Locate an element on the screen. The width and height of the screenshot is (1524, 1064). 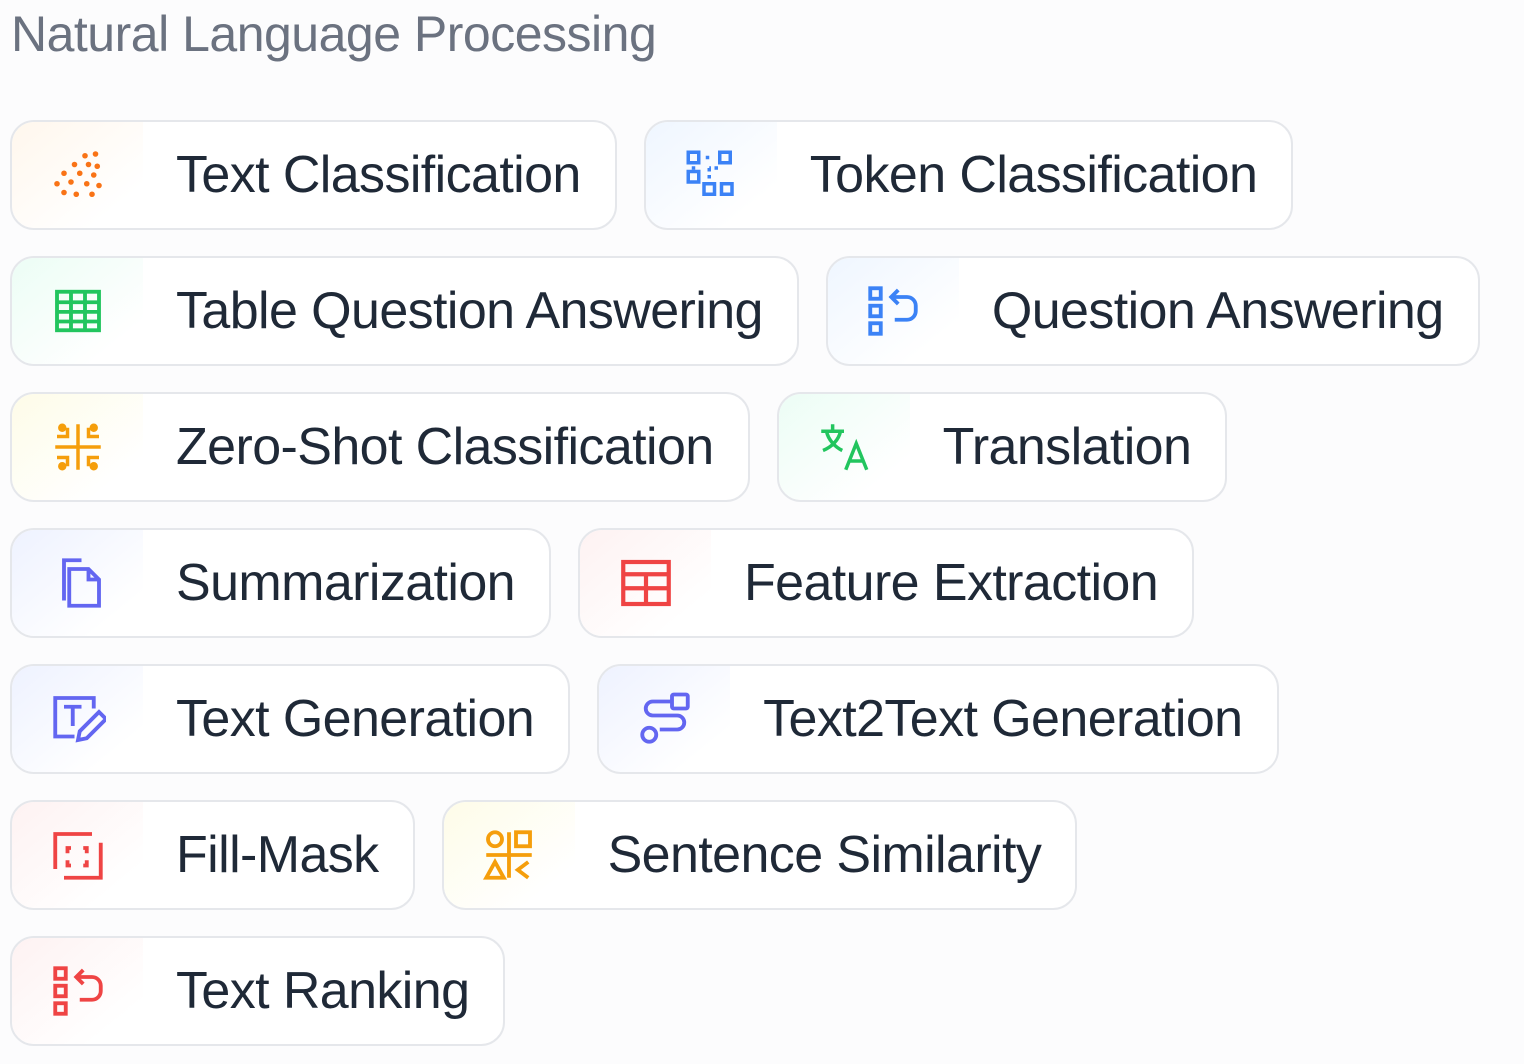
text-generation-icon is located at coordinates (77, 719).